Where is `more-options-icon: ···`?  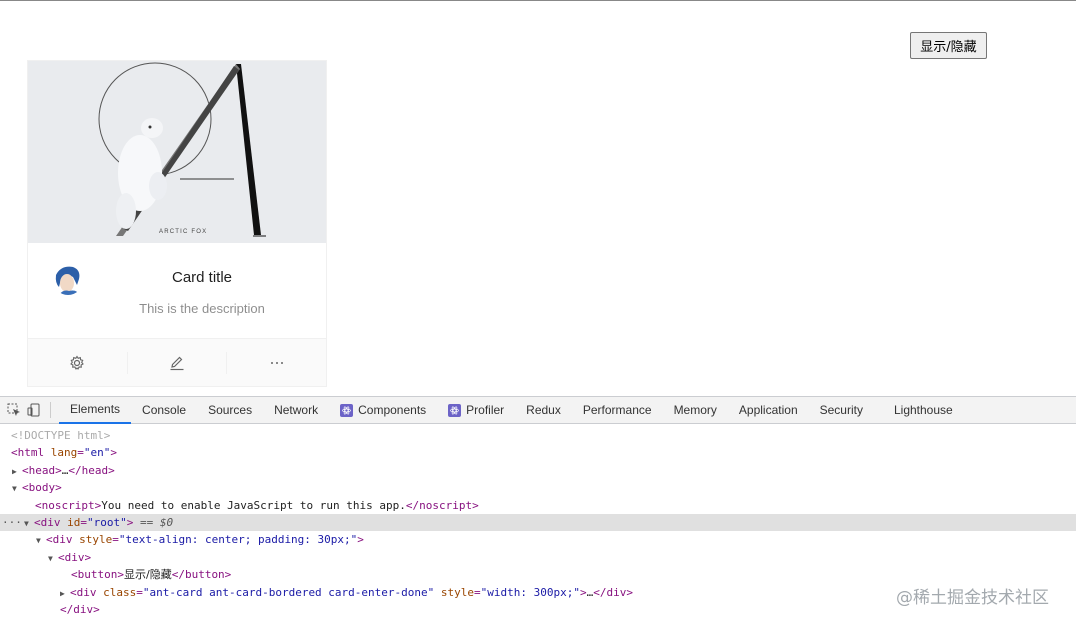 more-options-icon: ··· is located at coordinates (12, 522).